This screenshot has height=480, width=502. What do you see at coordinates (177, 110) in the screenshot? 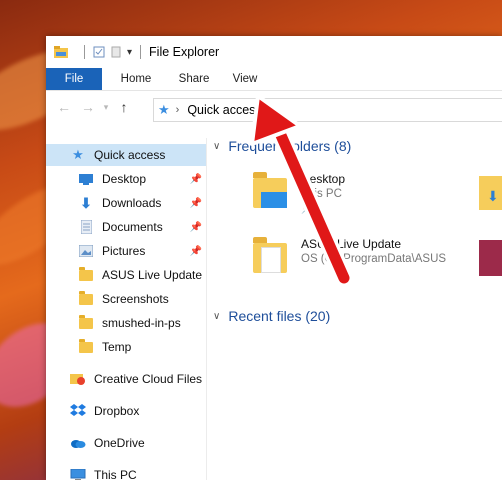
I see `breadcrumb-chevron-icon: ›` at bounding box center [177, 110].